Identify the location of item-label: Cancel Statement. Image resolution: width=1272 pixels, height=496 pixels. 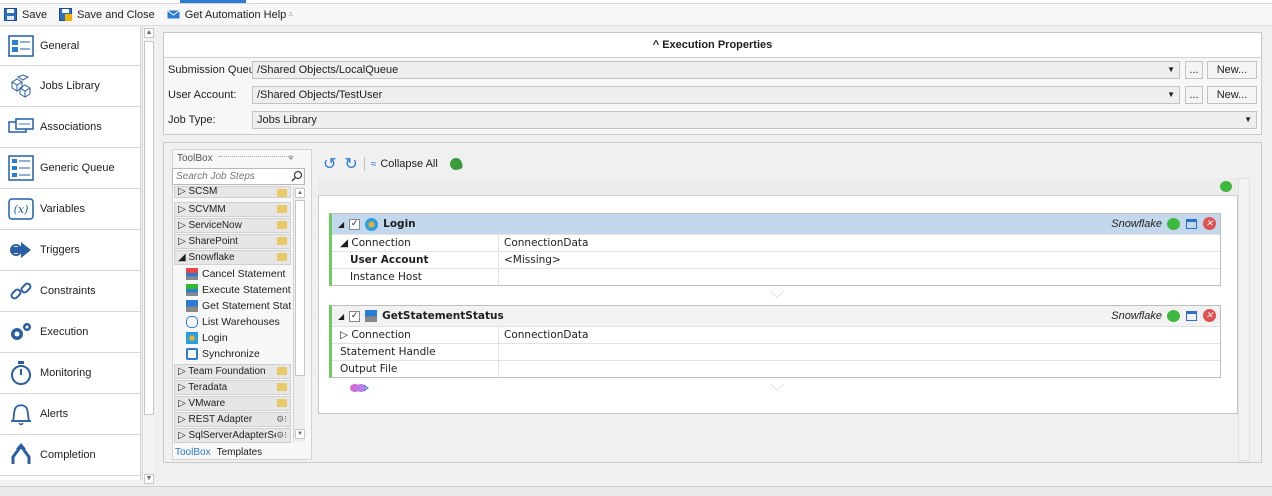
(244, 274).